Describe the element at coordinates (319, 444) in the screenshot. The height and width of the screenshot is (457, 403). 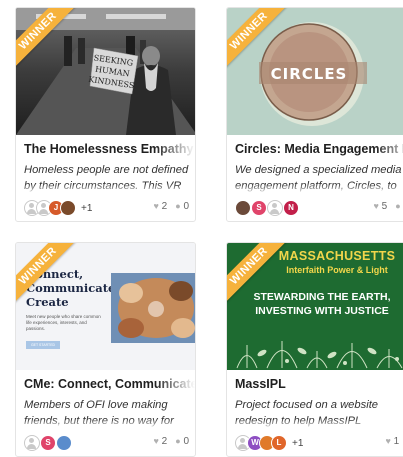
I see `card-footer: W L +1 ♥ 1 ● 0` at that location.